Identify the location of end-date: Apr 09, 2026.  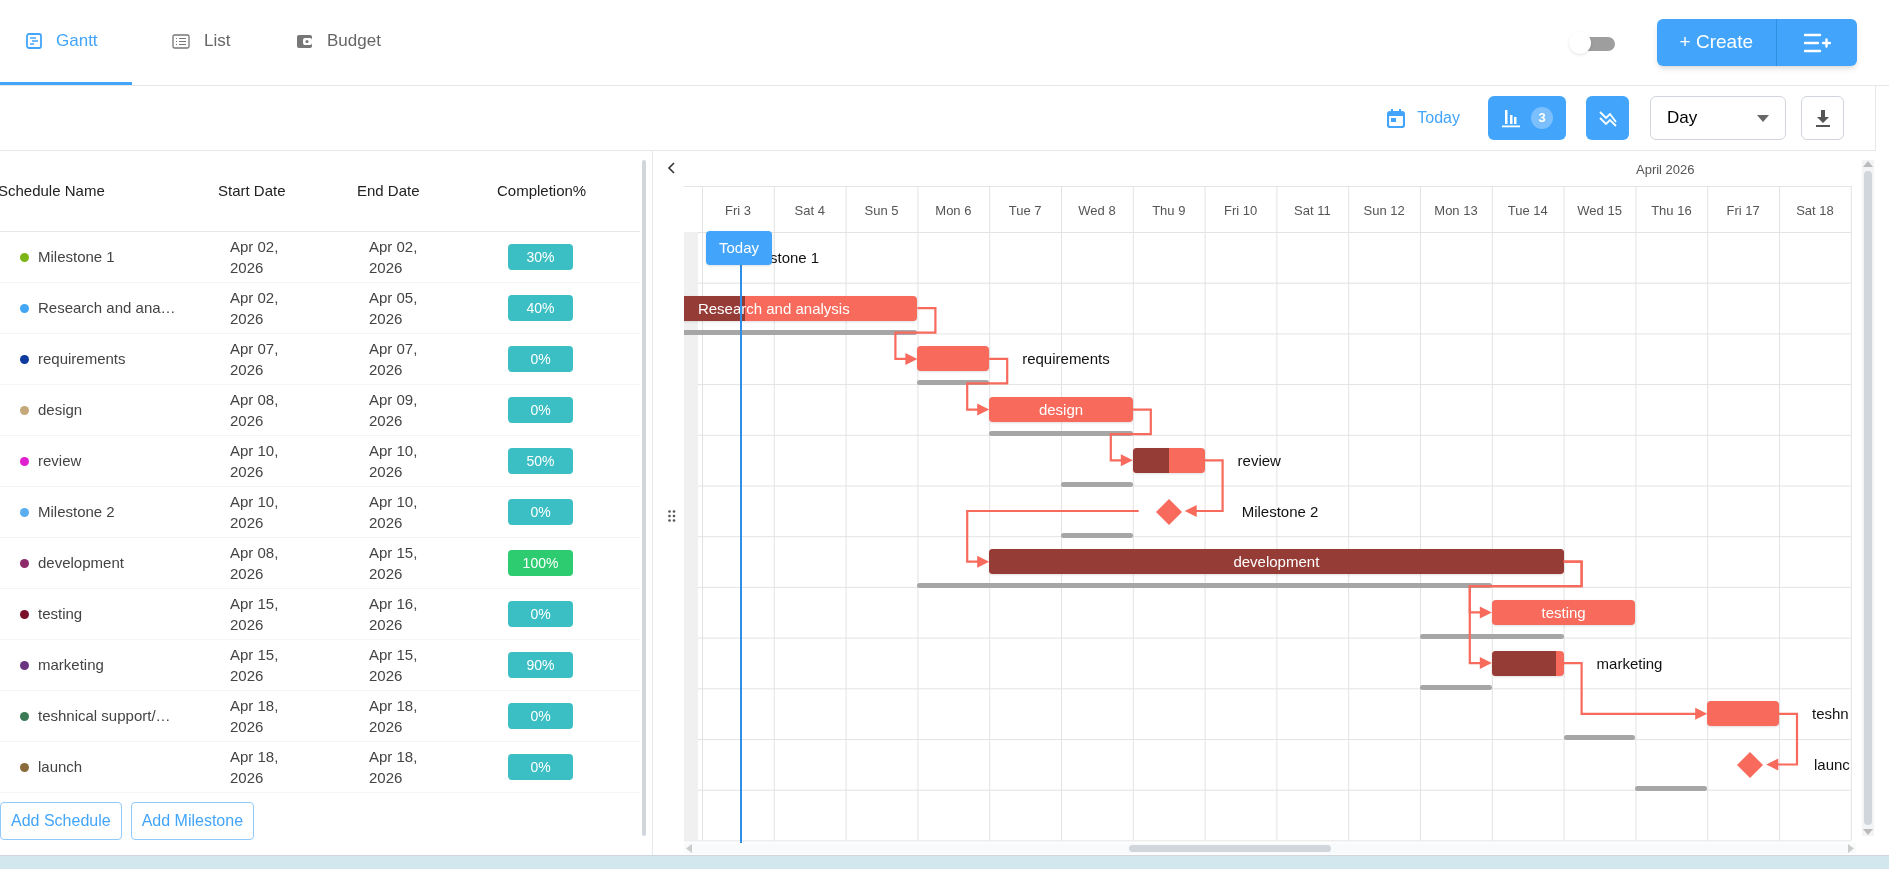
(394, 410).